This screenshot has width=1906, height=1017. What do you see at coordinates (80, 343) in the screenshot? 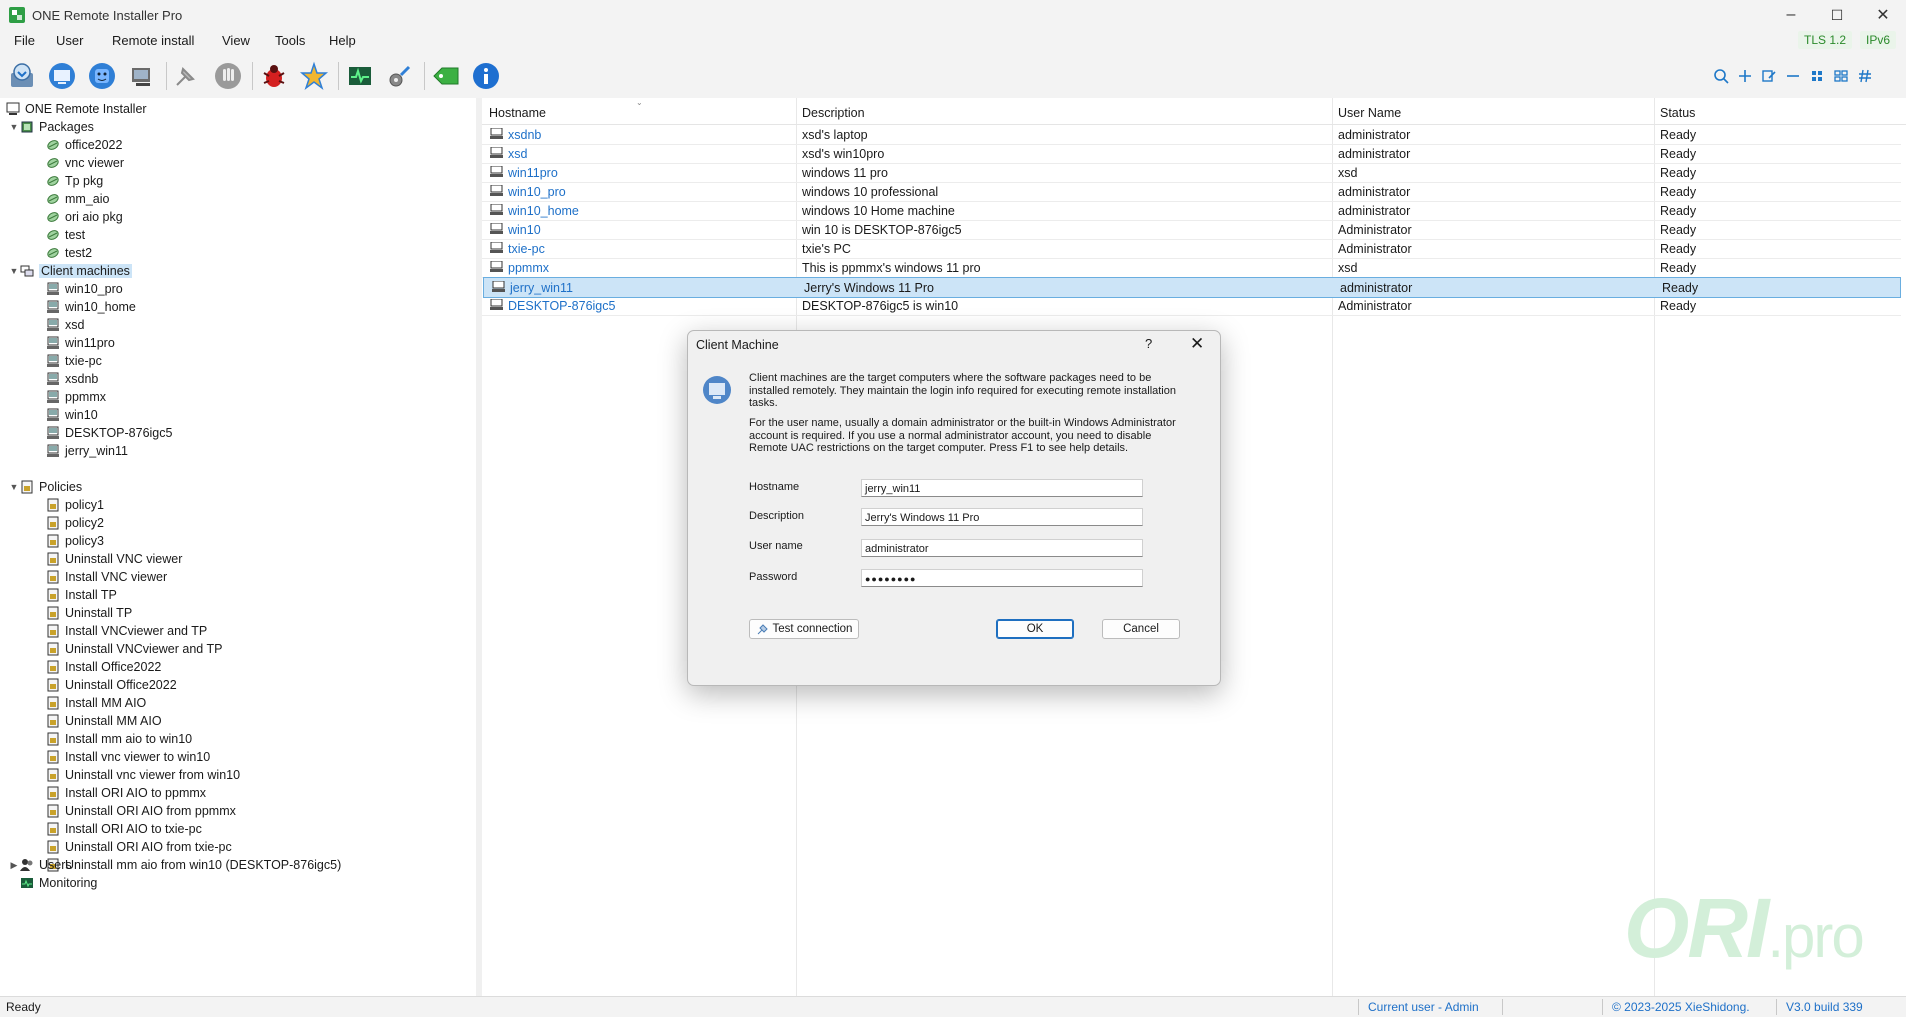
I see `tree-item-client: win11pro` at bounding box center [80, 343].